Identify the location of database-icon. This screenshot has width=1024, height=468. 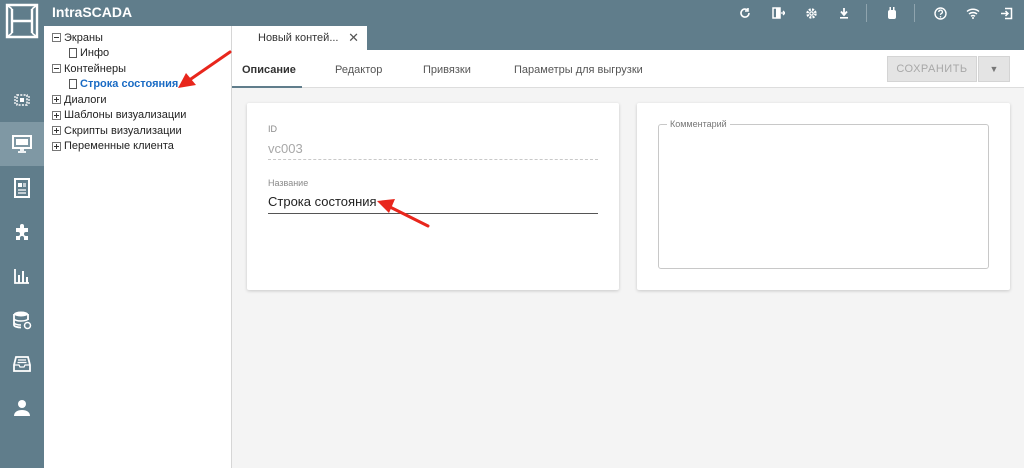
(22, 320).